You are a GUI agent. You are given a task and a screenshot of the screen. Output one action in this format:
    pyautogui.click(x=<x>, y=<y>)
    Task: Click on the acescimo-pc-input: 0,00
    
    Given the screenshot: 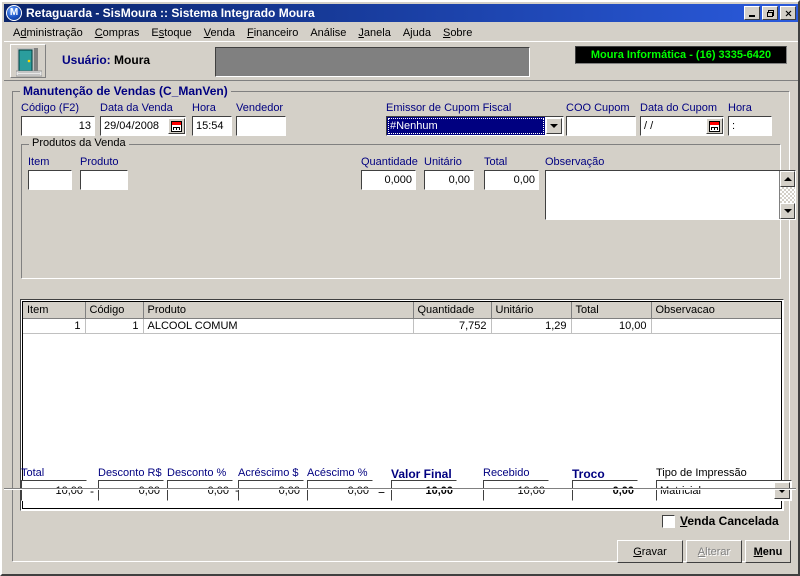 What is the action you would take?
    pyautogui.click(x=340, y=490)
    